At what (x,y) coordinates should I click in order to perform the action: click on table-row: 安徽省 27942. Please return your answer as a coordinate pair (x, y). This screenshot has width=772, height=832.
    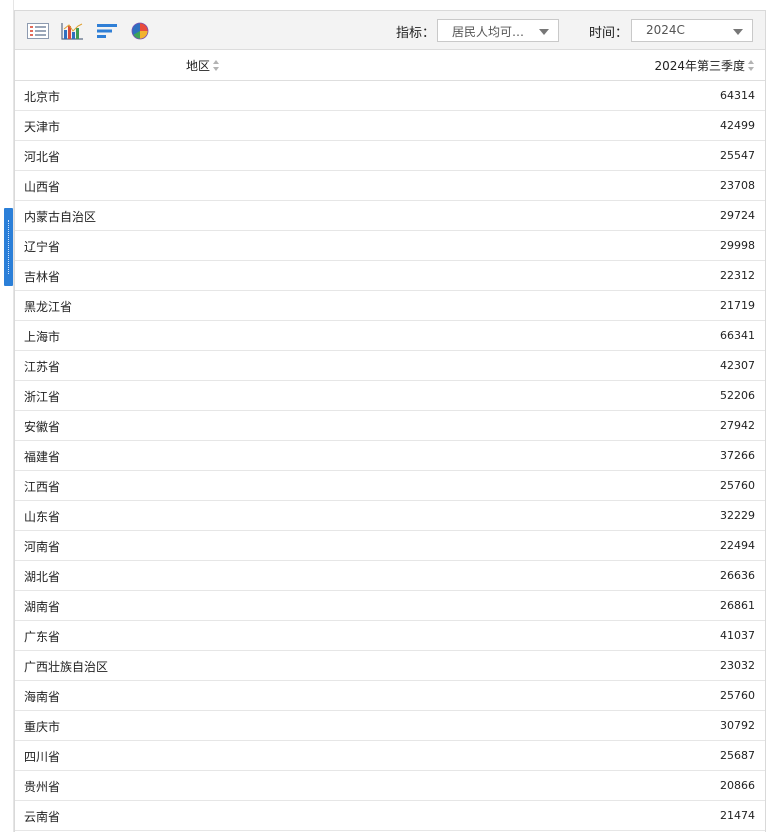
    Looking at the image, I should click on (390, 426).